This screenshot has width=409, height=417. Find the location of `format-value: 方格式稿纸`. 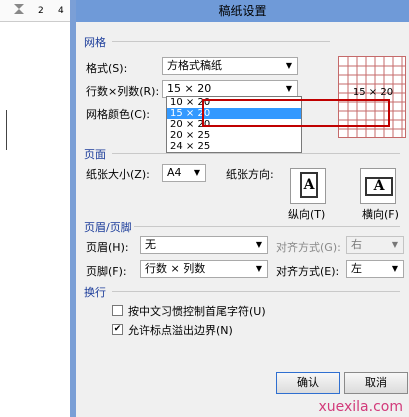

format-value: 方格式稿纸 is located at coordinates (194, 65).